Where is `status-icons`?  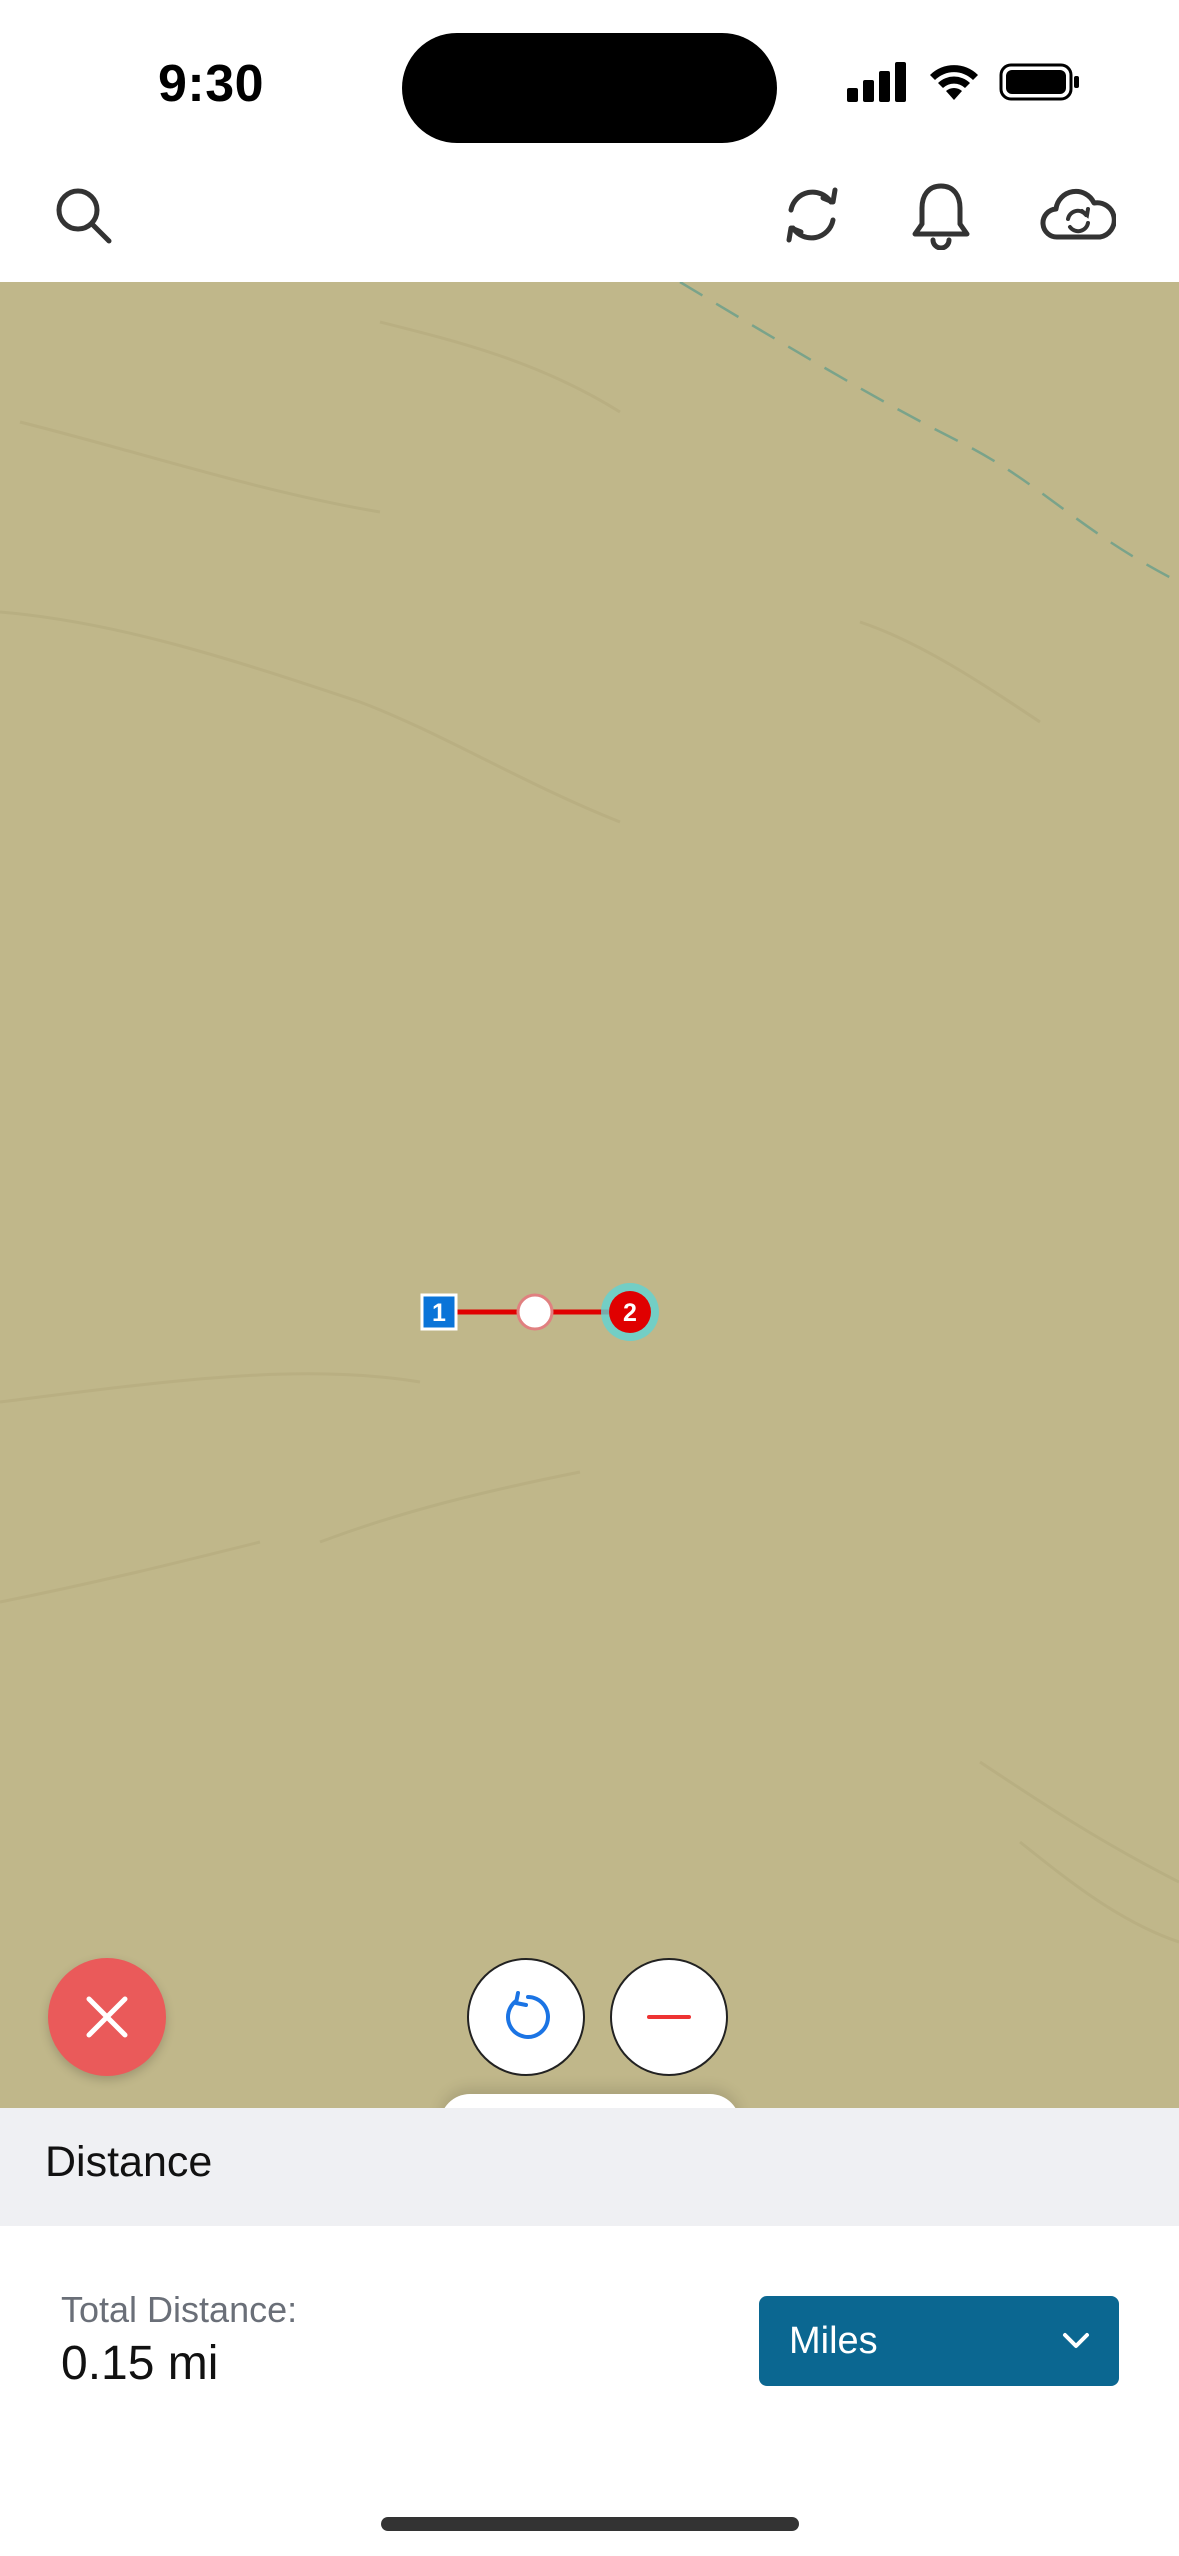
status-icons is located at coordinates (964, 82).